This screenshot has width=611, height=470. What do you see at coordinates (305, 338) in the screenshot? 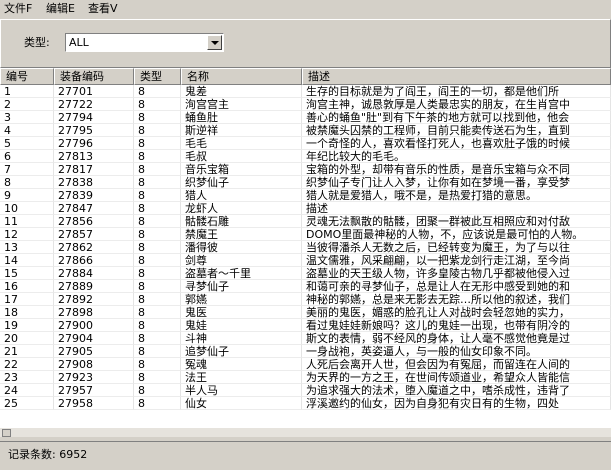
I see `table-row: 20 27904 8 斗神 斯文的表情，弱不经风的身体，让人毫不感觉他竟是过` at bounding box center [305, 338].